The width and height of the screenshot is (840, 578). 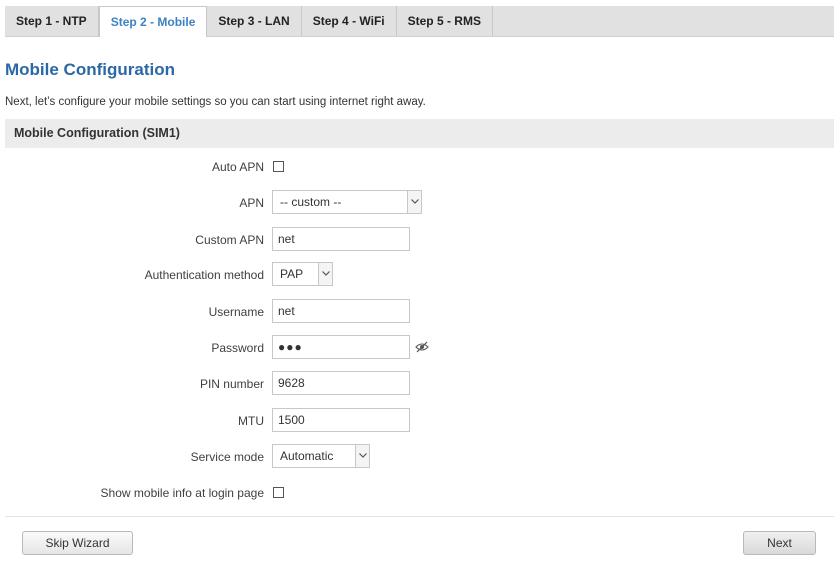 What do you see at coordinates (420, 167) in the screenshot?
I see `row-auto-apn: Auto APN` at bounding box center [420, 167].